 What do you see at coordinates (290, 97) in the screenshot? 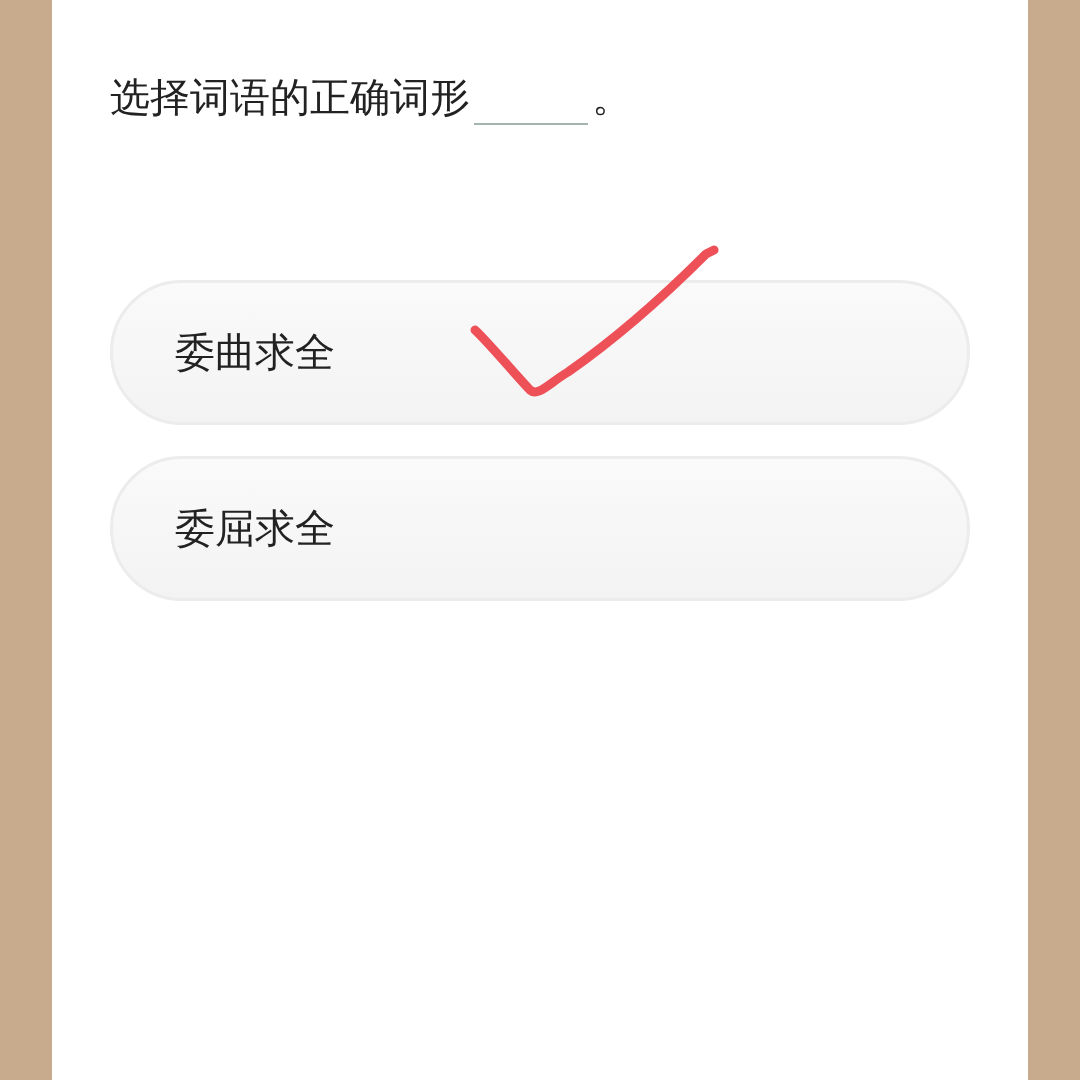
I see `question-text: 选择词语的正确词形` at bounding box center [290, 97].